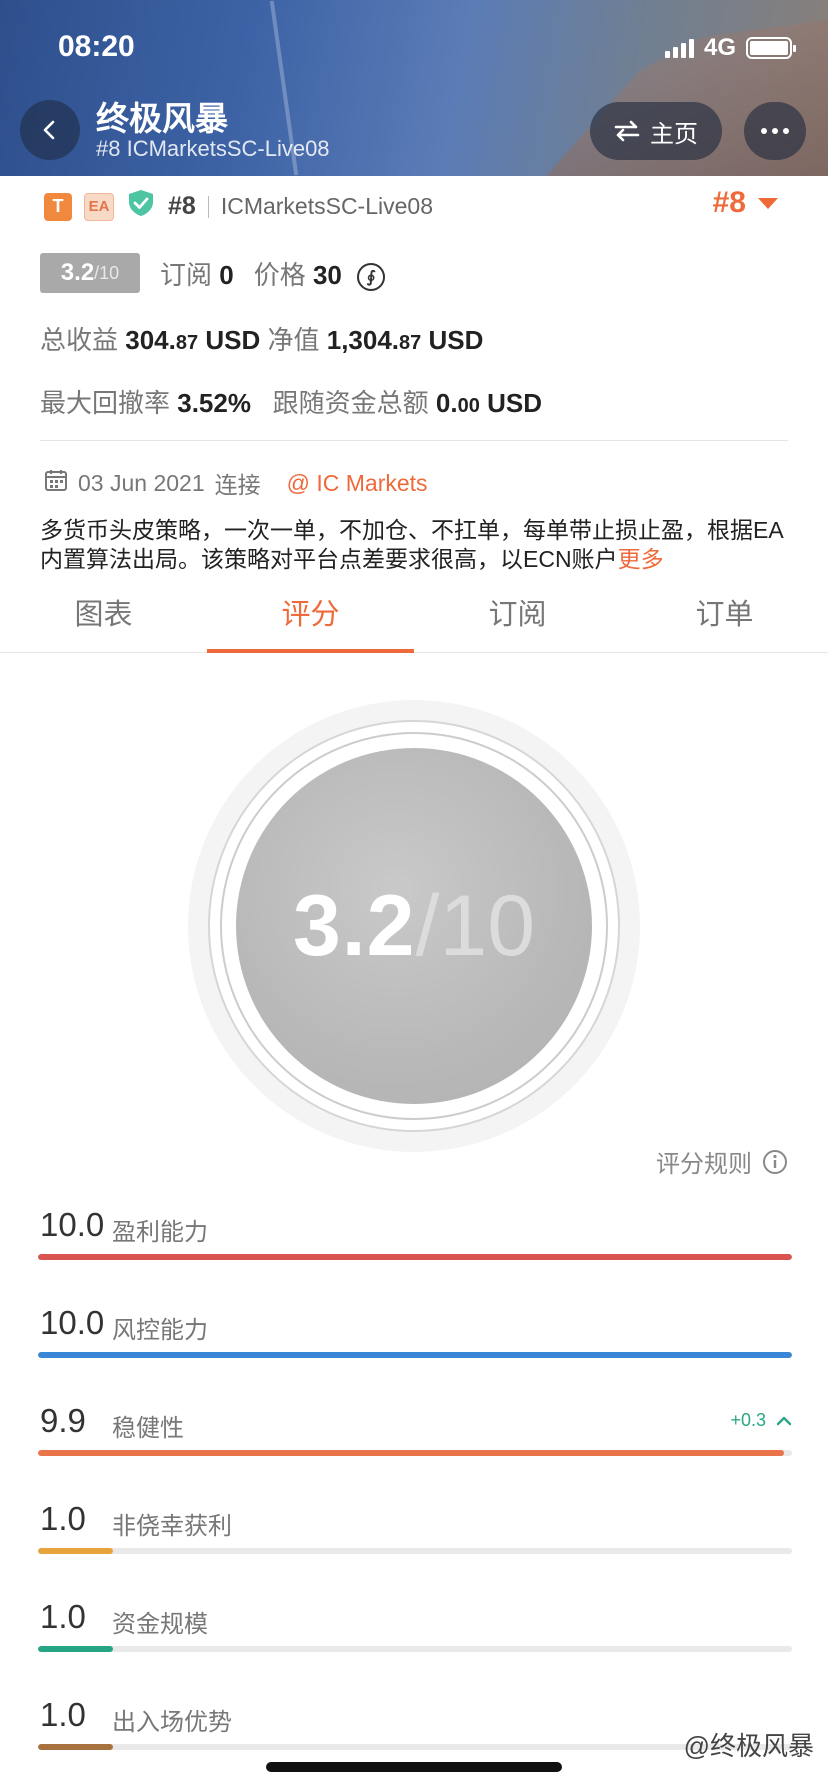  Describe the element at coordinates (415, 1246) in the screenshot. I see `metric-row: 10.0 盈利能力` at that location.